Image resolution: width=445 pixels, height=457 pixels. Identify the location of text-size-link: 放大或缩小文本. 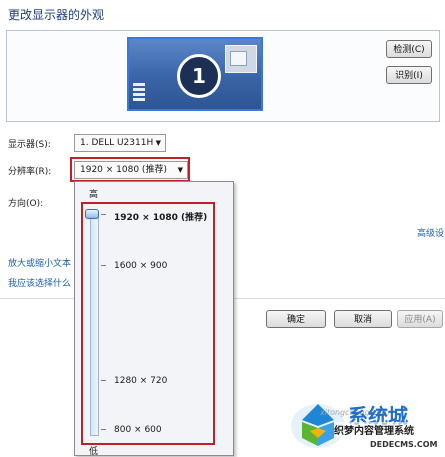
(39, 262).